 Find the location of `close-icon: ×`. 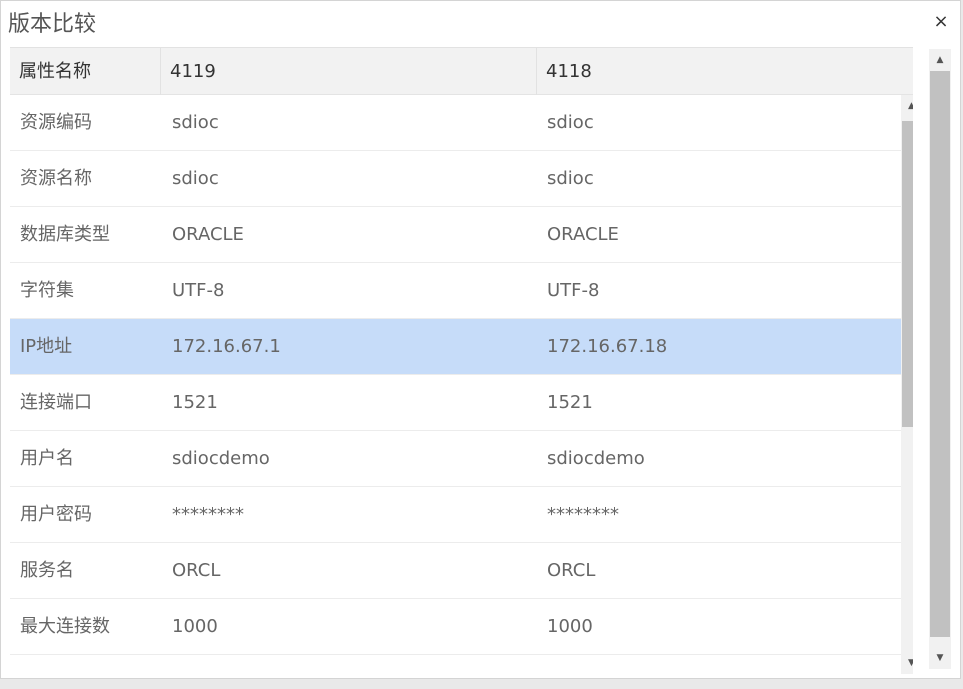

close-icon: × is located at coordinates (941, 22).